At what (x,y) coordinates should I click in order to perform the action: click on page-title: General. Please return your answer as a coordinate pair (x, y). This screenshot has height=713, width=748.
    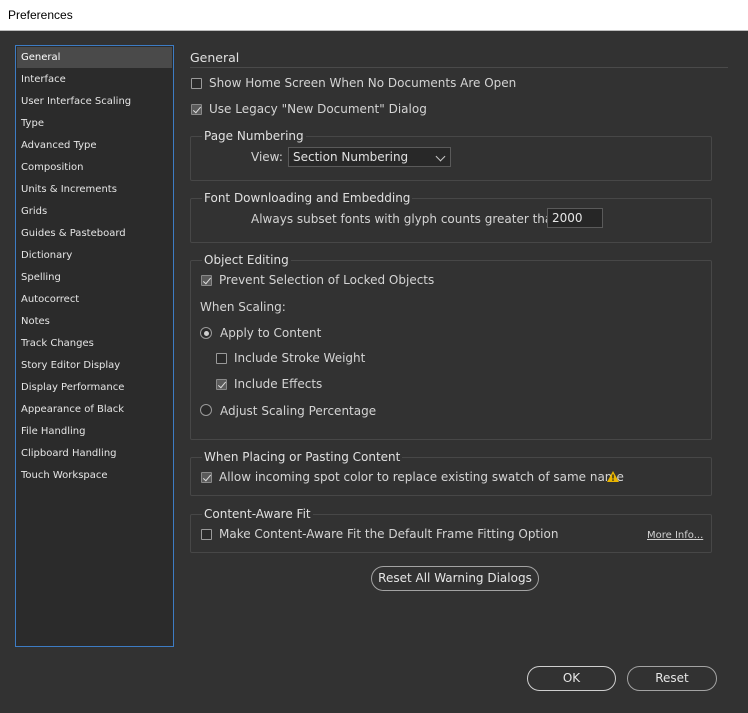
    Looking at the image, I should click on (215, 57).